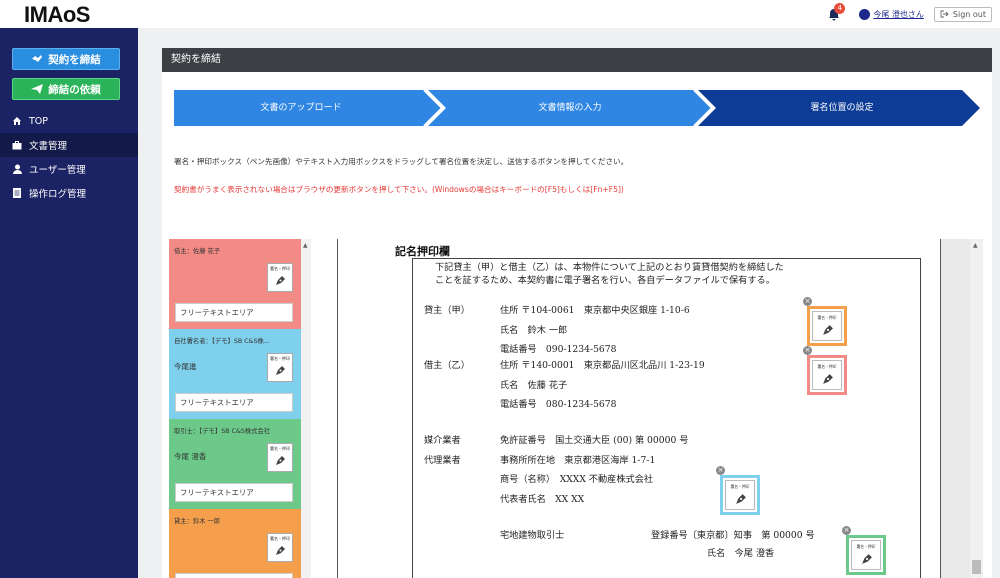 The height and width of the screenshot is (578, 1000). What do you see at coordinates (605, 280) in the screenshot?
I see `doc-intro-line-2: ことを証するため、本契約書に電子署名を行い、各自データファイルで保有する。` at bounding box center [605, 280].